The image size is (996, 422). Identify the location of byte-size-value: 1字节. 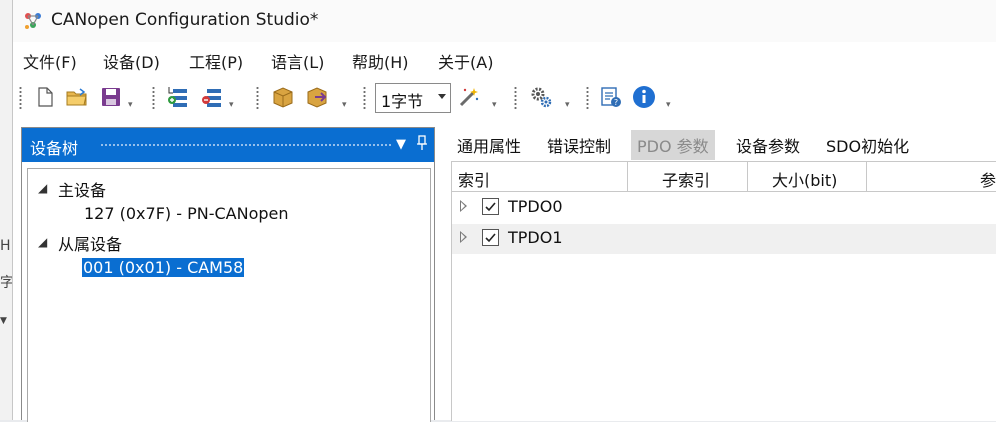
(402, 101).